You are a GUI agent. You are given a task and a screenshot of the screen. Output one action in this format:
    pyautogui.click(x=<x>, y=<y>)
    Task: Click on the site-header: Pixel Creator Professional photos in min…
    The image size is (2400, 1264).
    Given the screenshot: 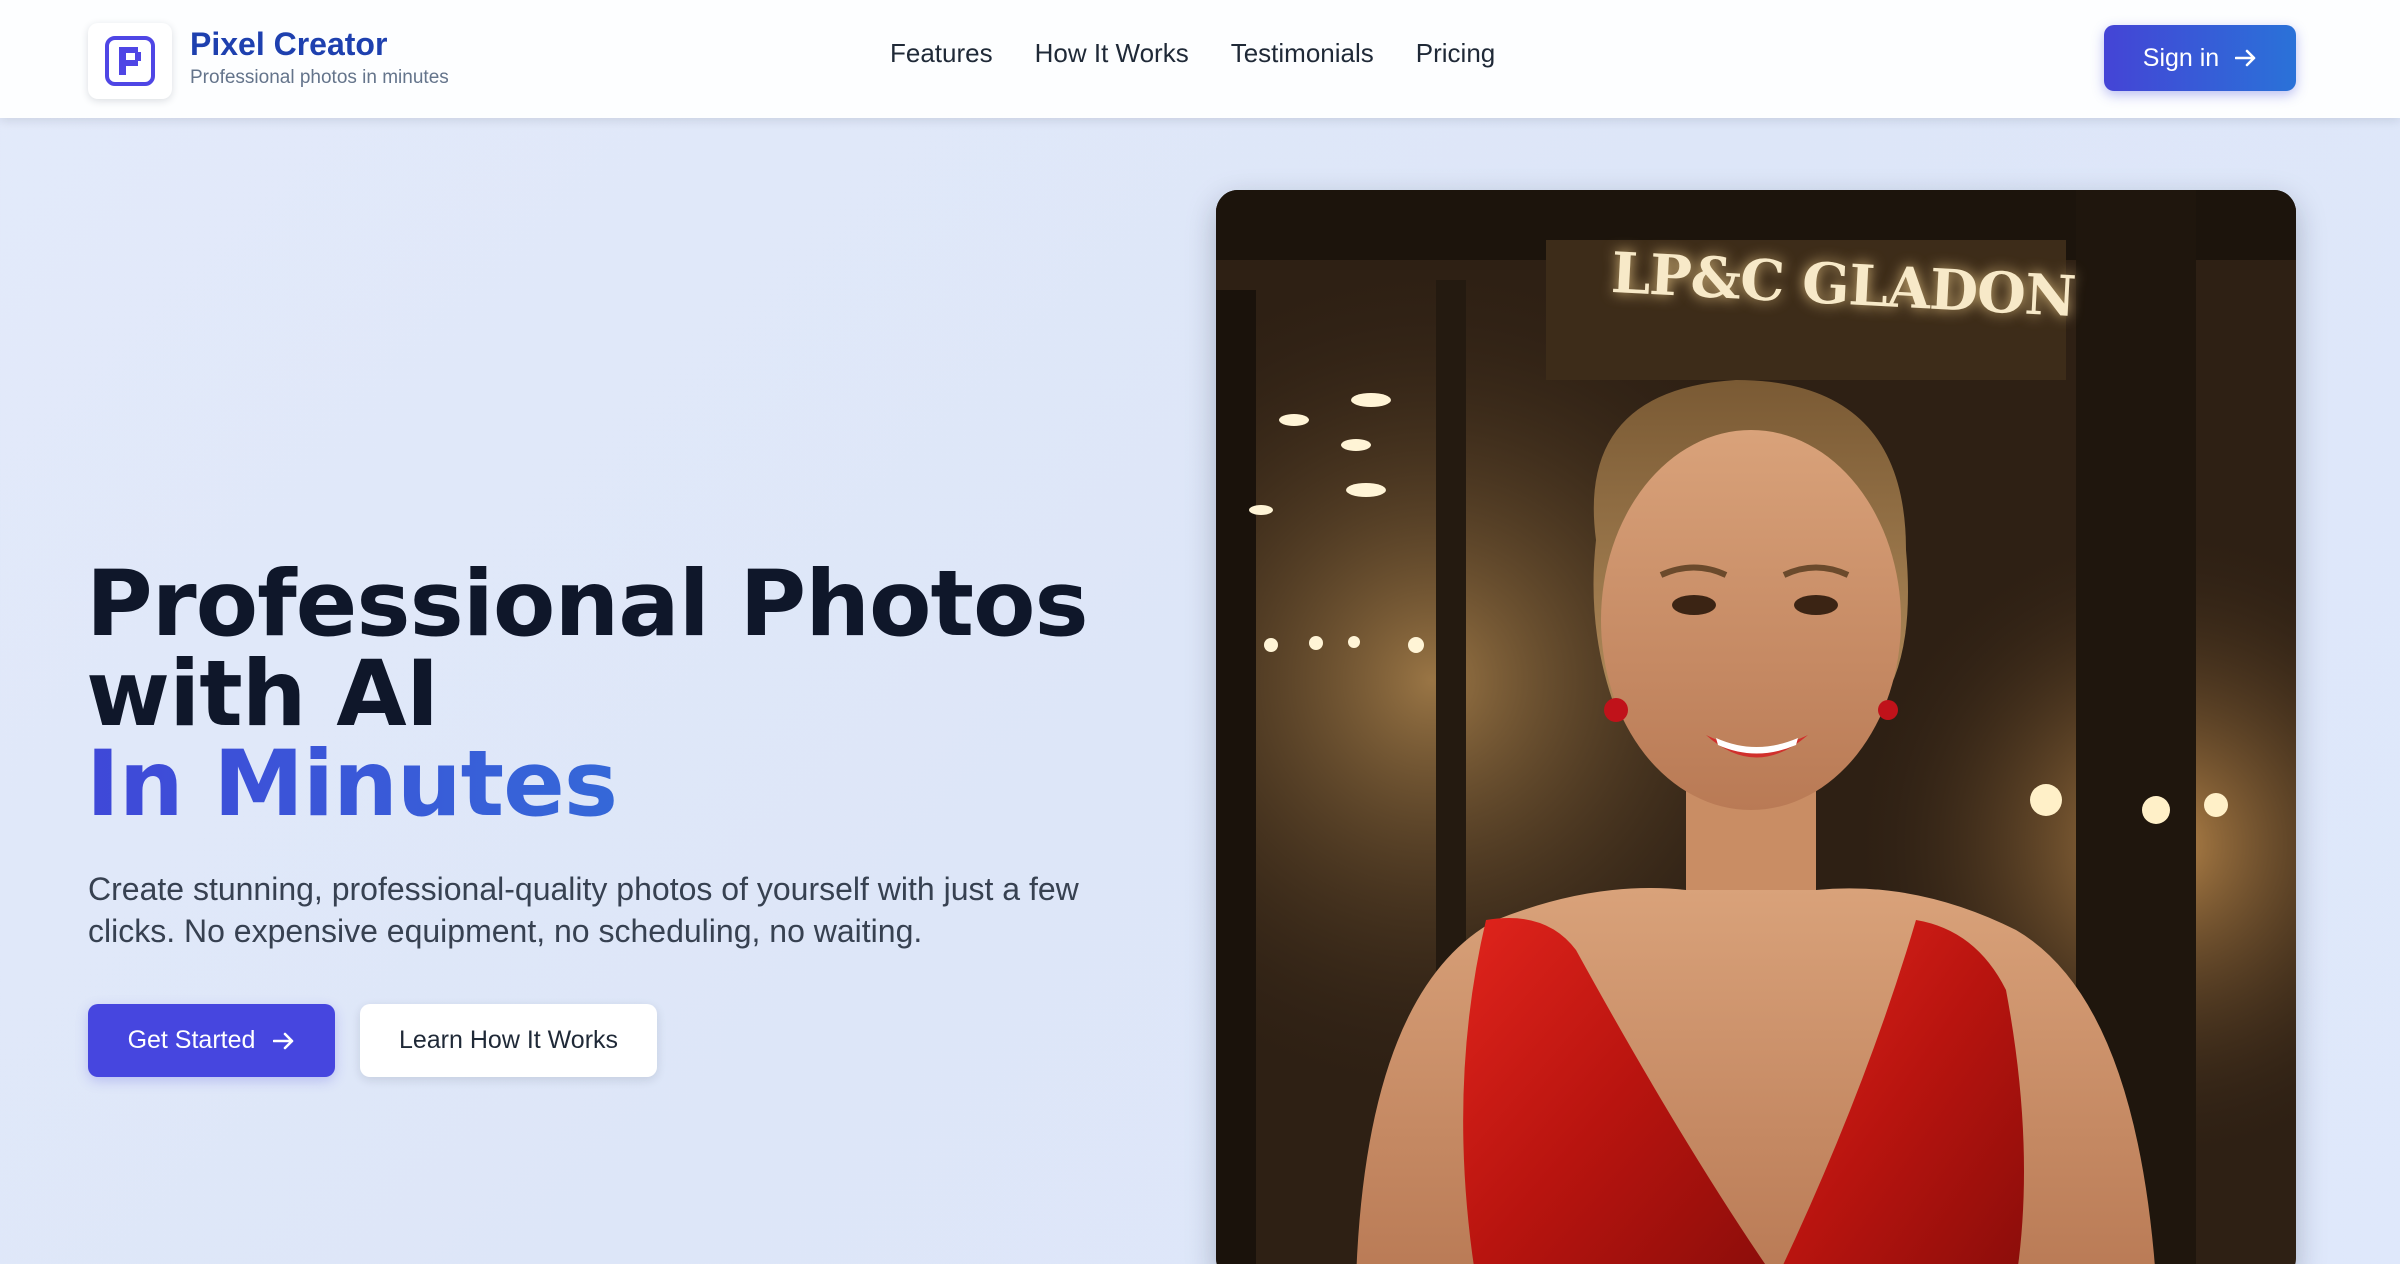 What is the action you would take?
    pyautogui.click(x=1200, y=59)
    